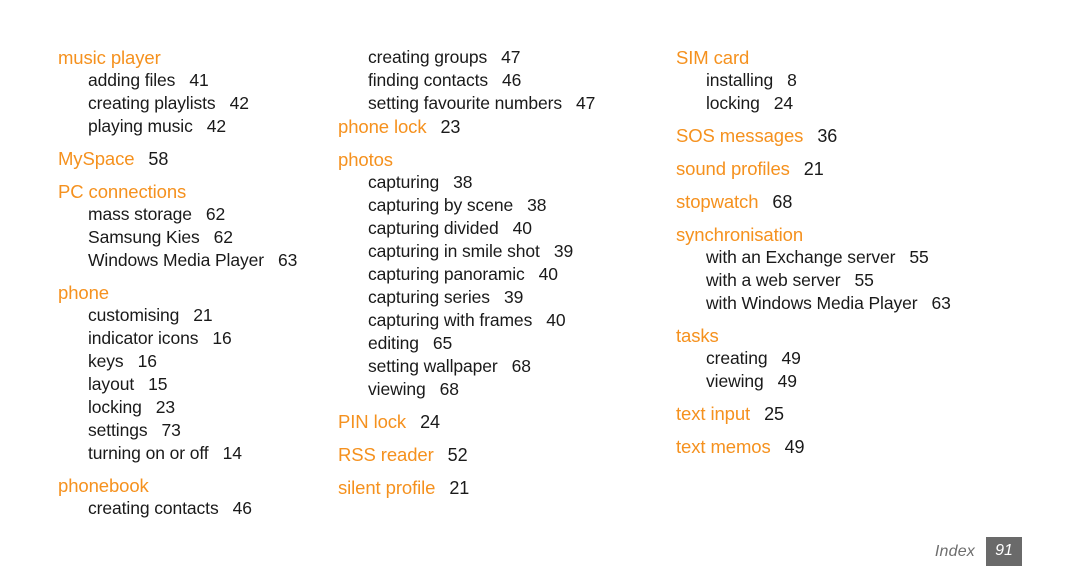 This screenshot has width=1080, height=586. Describe the element at coordinates (733, 103) in the screenshot. I see `index-sub-entry-label: locking` at that location.